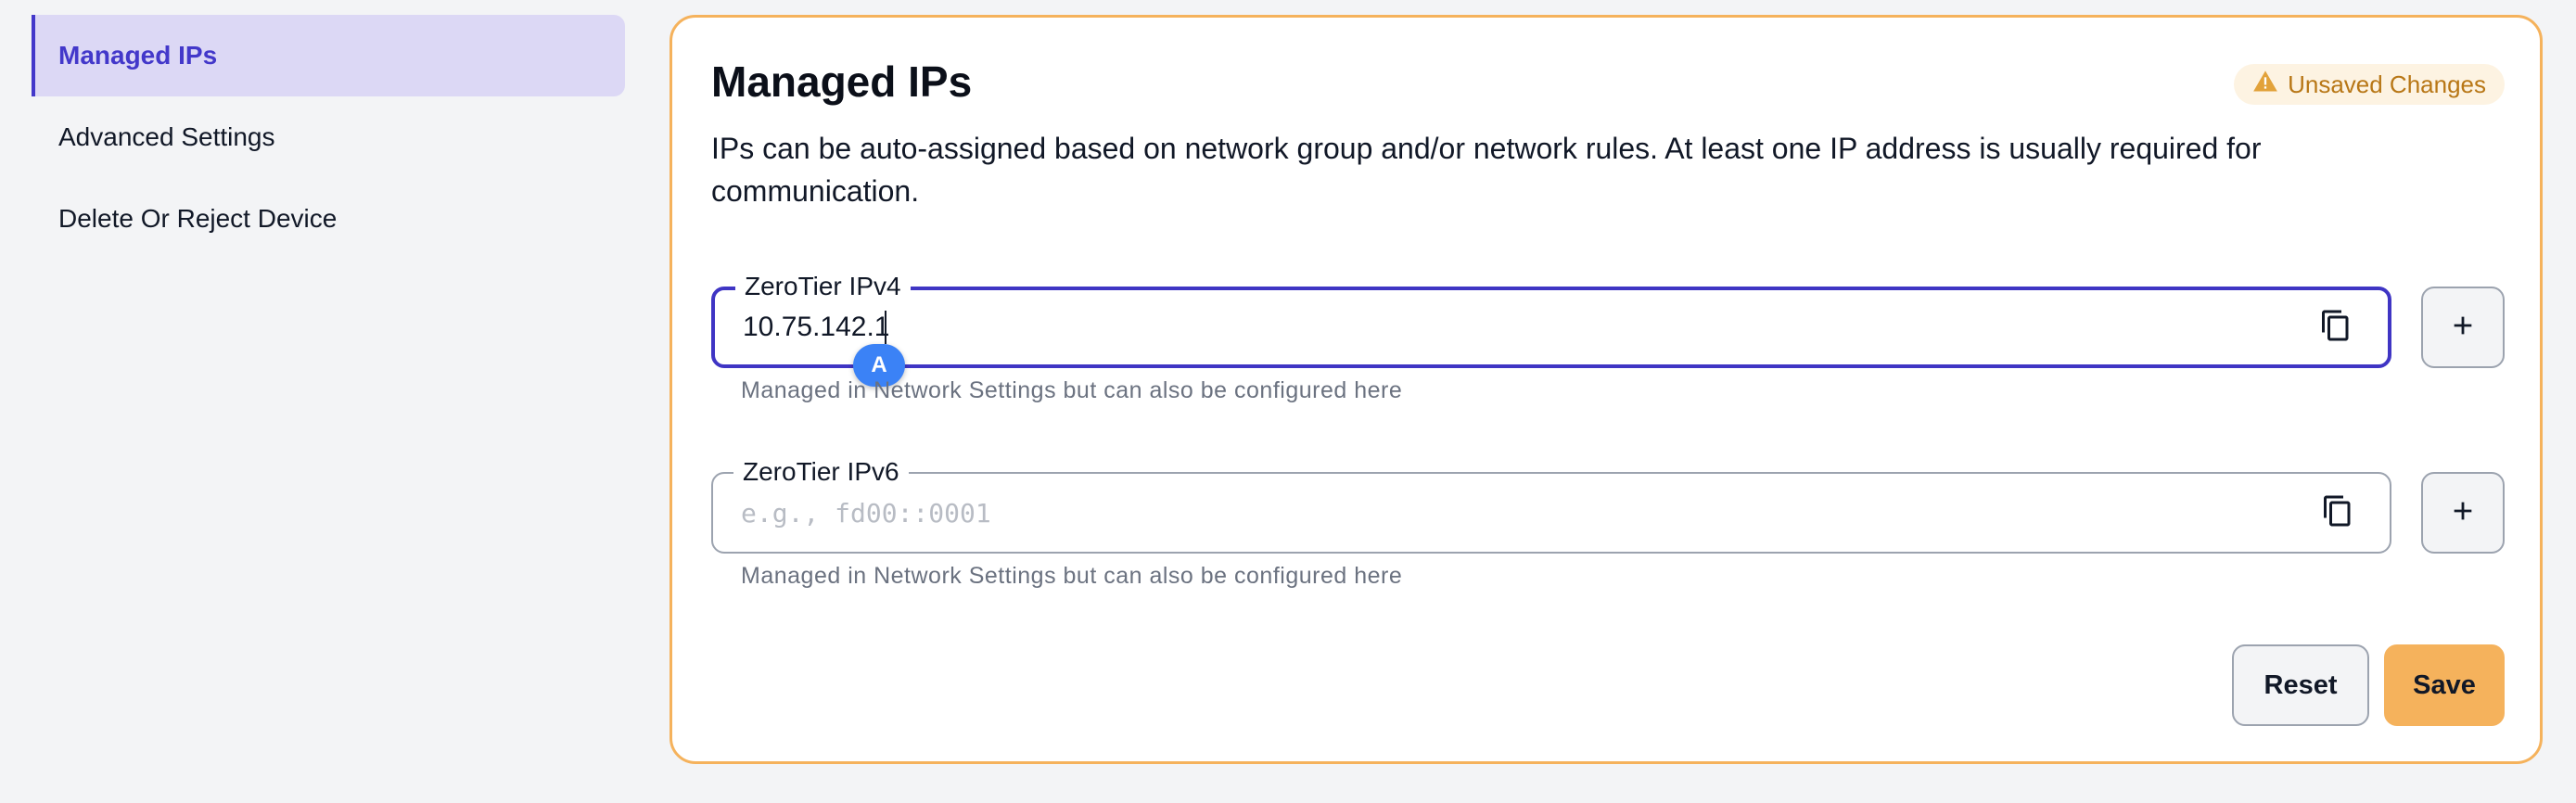 The height and width of the screenshot is (803, 2576). I want to click on sidebar-item-delete-or-reject-device: Delete Or Reject Device, so click(328, 219).